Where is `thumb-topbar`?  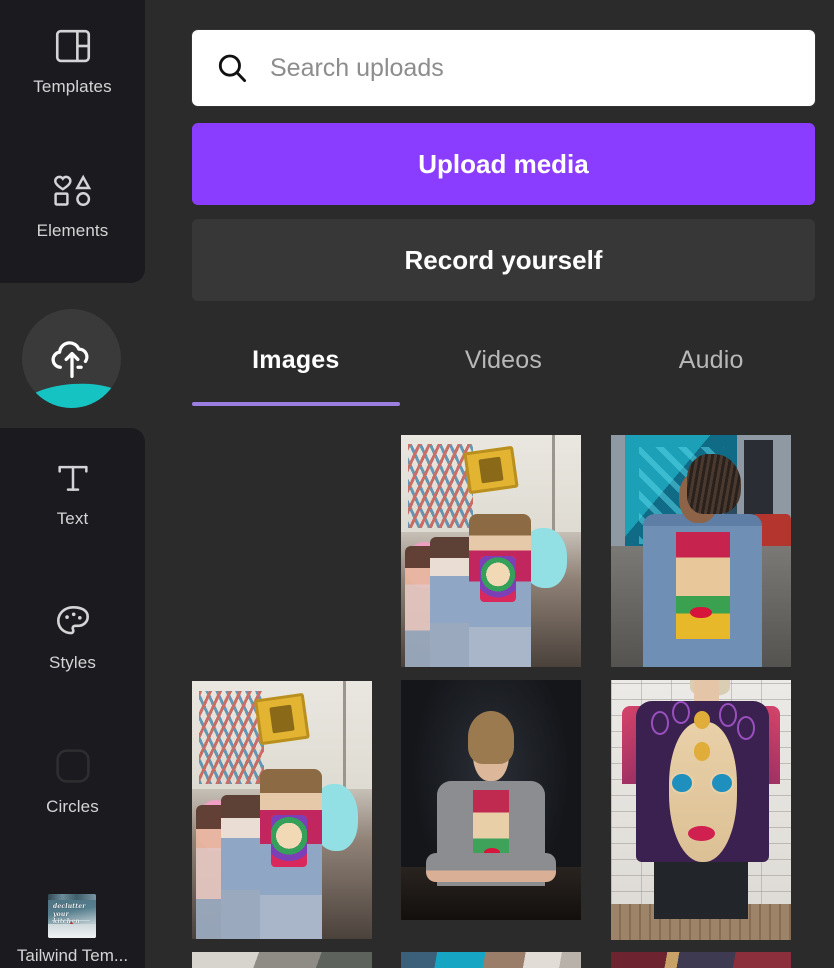 thumb-topbar is located at coordinates (72, 897).